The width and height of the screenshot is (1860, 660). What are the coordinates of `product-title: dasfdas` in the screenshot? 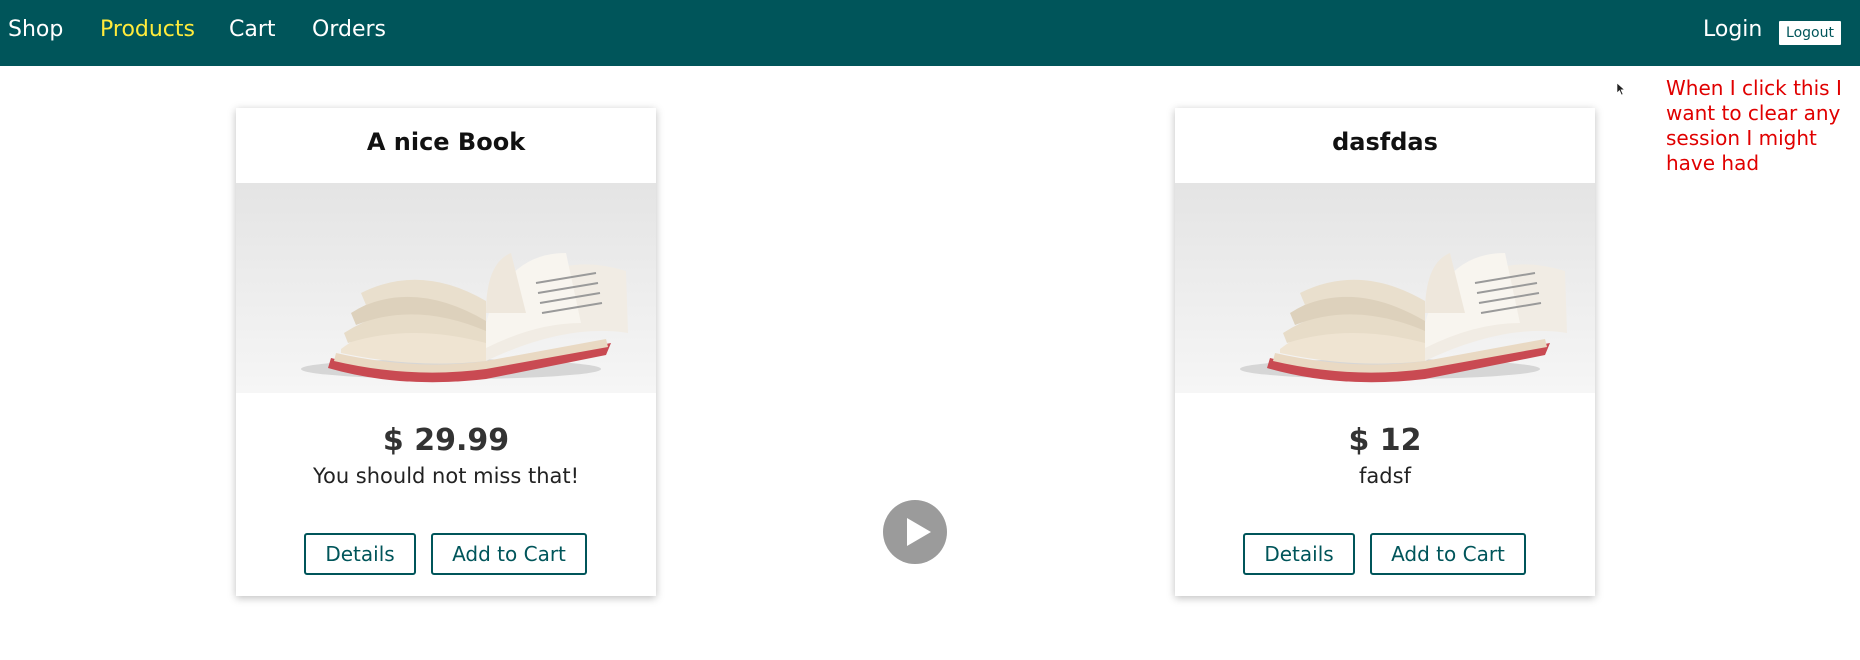 It's located at (1385, 142).